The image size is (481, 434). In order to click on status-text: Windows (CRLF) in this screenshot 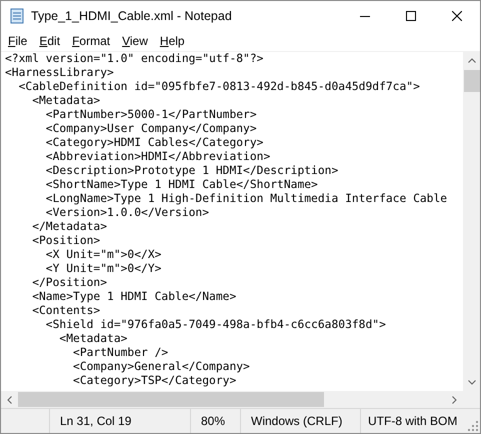, I will do `click(301, 421)`.